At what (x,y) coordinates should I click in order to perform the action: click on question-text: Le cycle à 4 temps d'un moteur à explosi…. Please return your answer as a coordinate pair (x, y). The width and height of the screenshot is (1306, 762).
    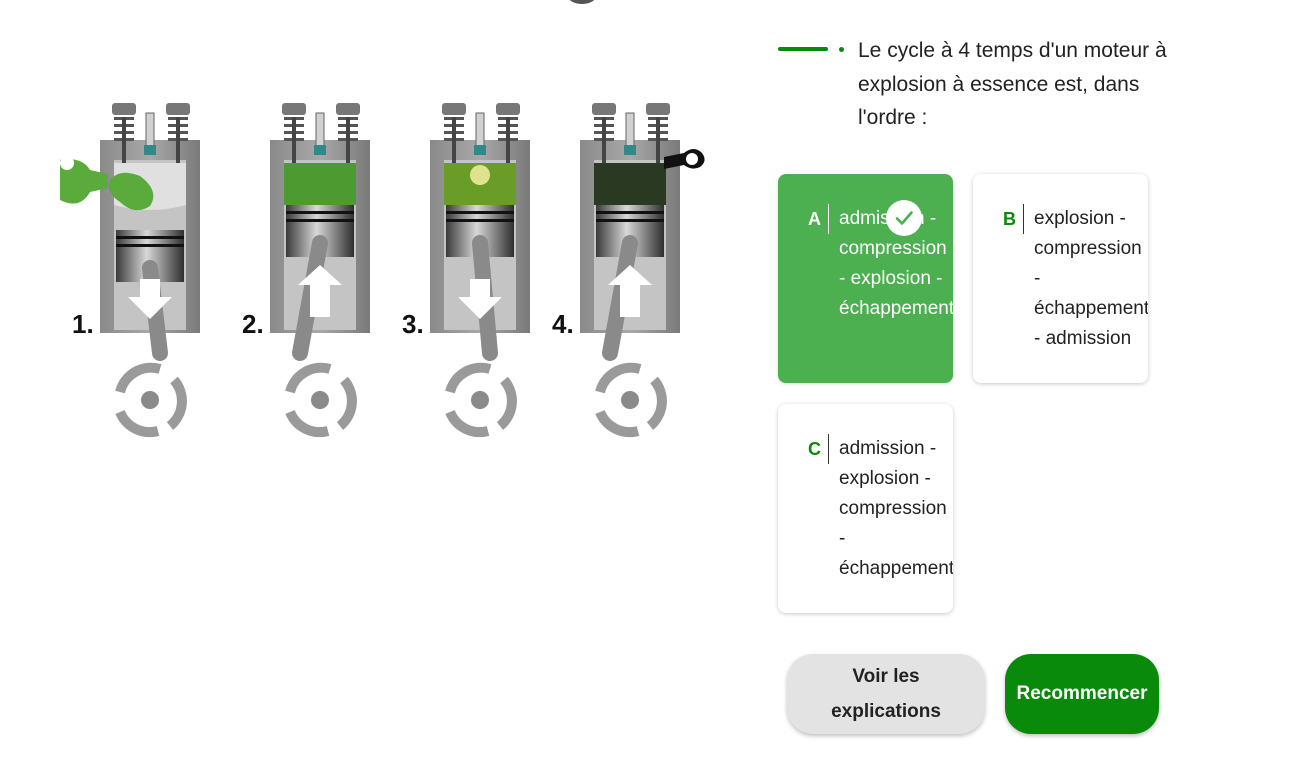
    Looking at the image, I should click on (1012, 84).